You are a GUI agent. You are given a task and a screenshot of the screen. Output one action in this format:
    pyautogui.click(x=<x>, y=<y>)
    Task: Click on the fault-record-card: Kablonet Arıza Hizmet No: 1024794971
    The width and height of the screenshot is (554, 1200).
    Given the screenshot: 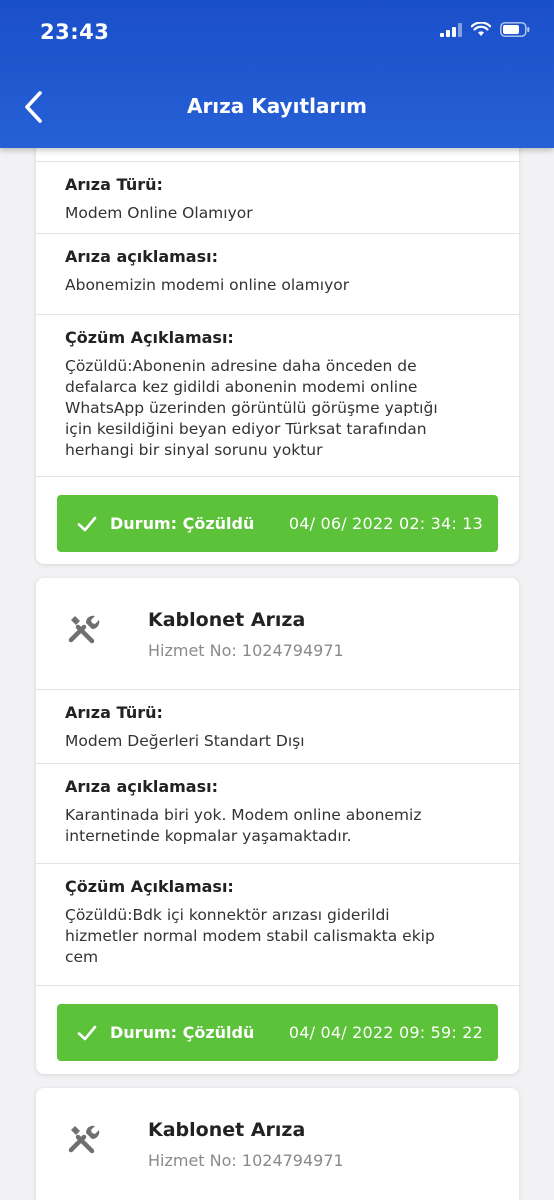 What is the action you would take?
    pyautogui.click(x=277, y=1144)
    